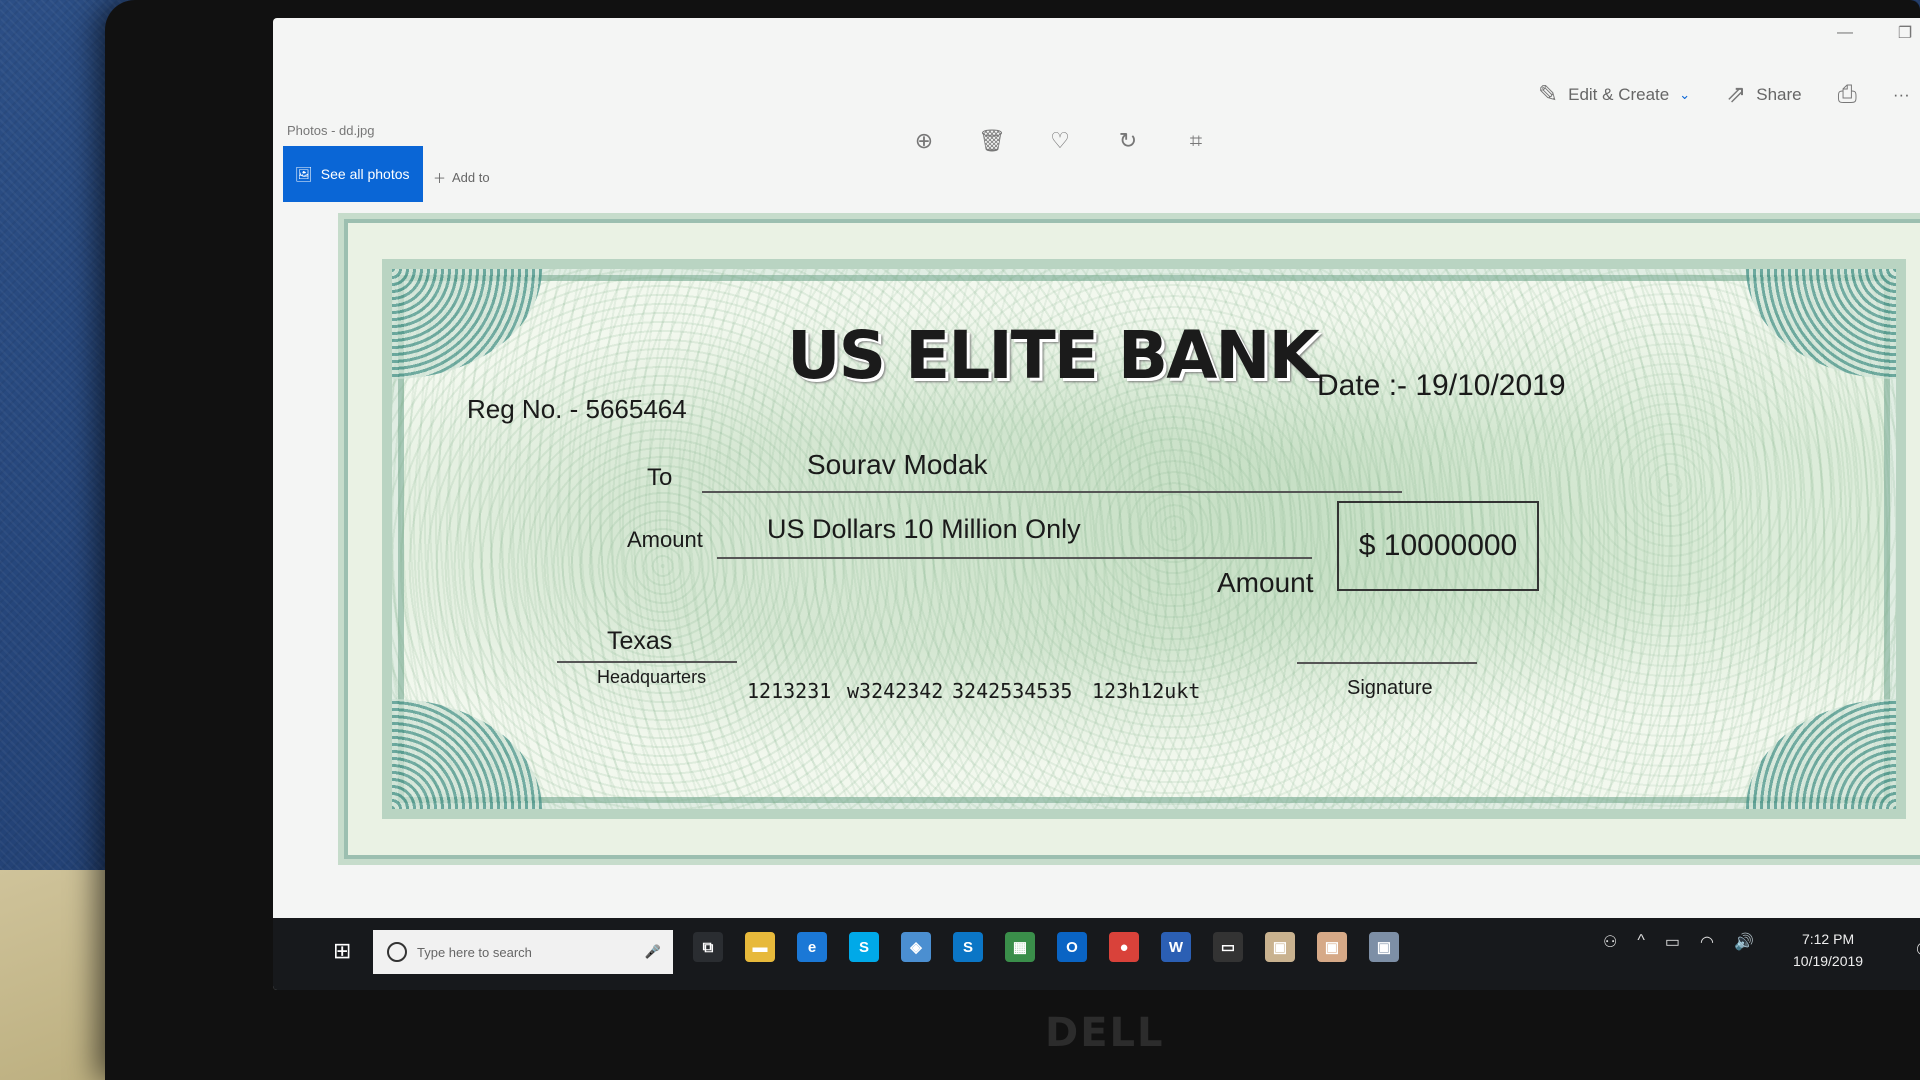 The width and height of the screenshot is (1920, 1080). Describe the element at coordinates (1053, 355) in the screenshot. I see `bank-name: US ELITE BANK` at that location.